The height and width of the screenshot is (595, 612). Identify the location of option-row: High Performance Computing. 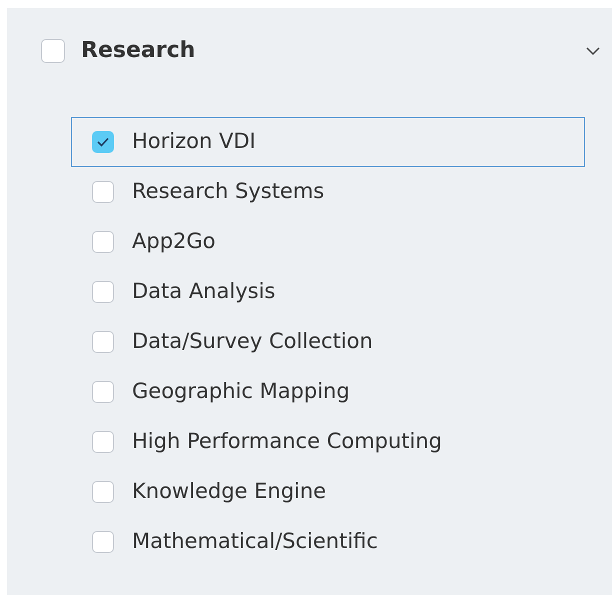
(328, 442).